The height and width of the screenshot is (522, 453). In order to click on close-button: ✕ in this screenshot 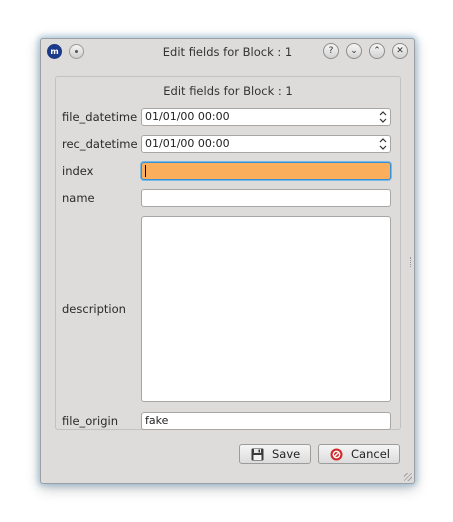, I will do `click(400, 51)`.